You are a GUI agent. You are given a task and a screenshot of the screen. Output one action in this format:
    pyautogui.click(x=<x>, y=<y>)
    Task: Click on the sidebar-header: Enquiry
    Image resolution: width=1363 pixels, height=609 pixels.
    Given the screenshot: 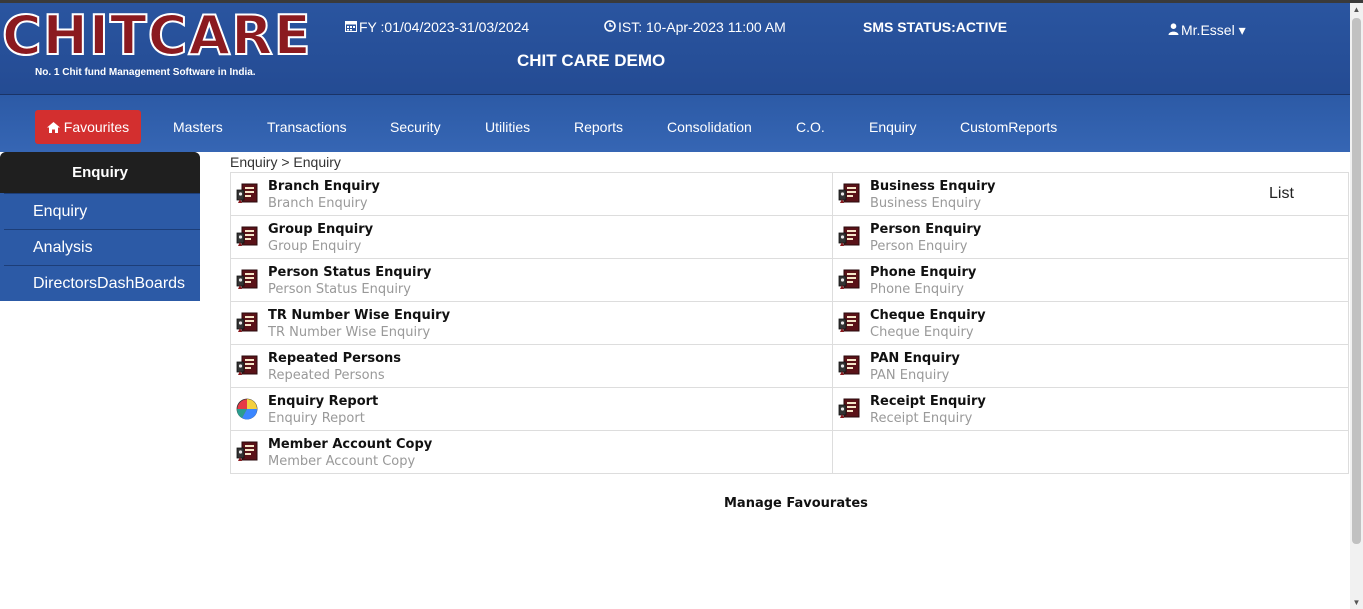 What is the action you would take?
    pyautogui.click(x=100, y=172)
    